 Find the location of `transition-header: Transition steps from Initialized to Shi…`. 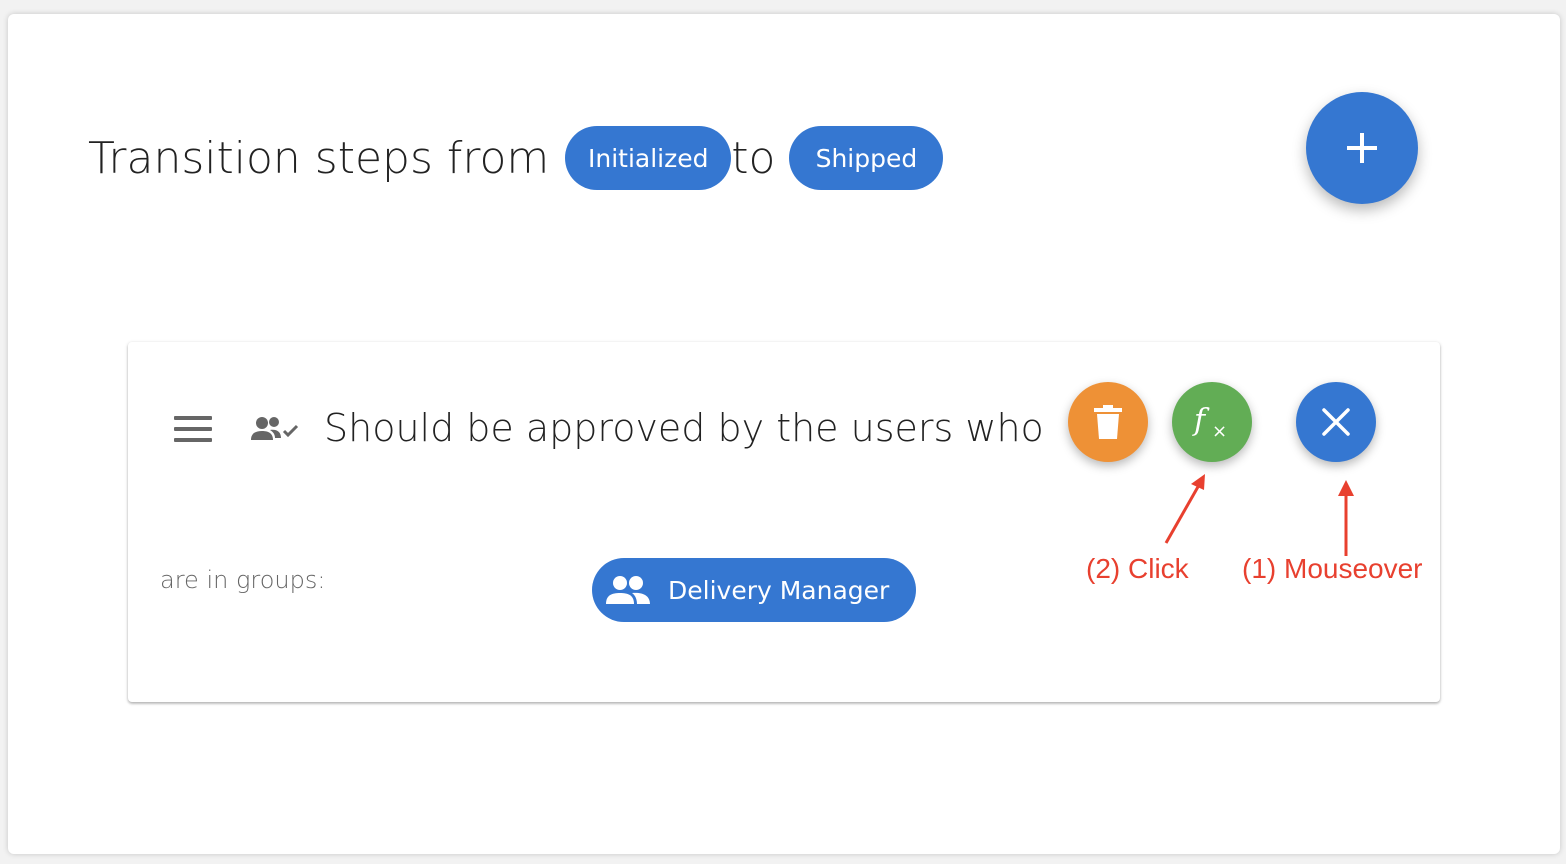

transition-header: Transition steps from Initialized to Shi… is located at coordinates (516, 158).